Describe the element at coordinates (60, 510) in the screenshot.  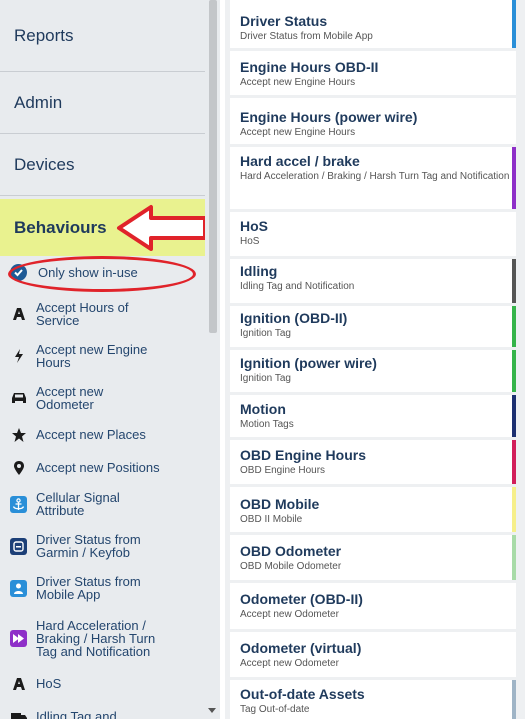
I see `rule-label-line: Attribute` at that location.